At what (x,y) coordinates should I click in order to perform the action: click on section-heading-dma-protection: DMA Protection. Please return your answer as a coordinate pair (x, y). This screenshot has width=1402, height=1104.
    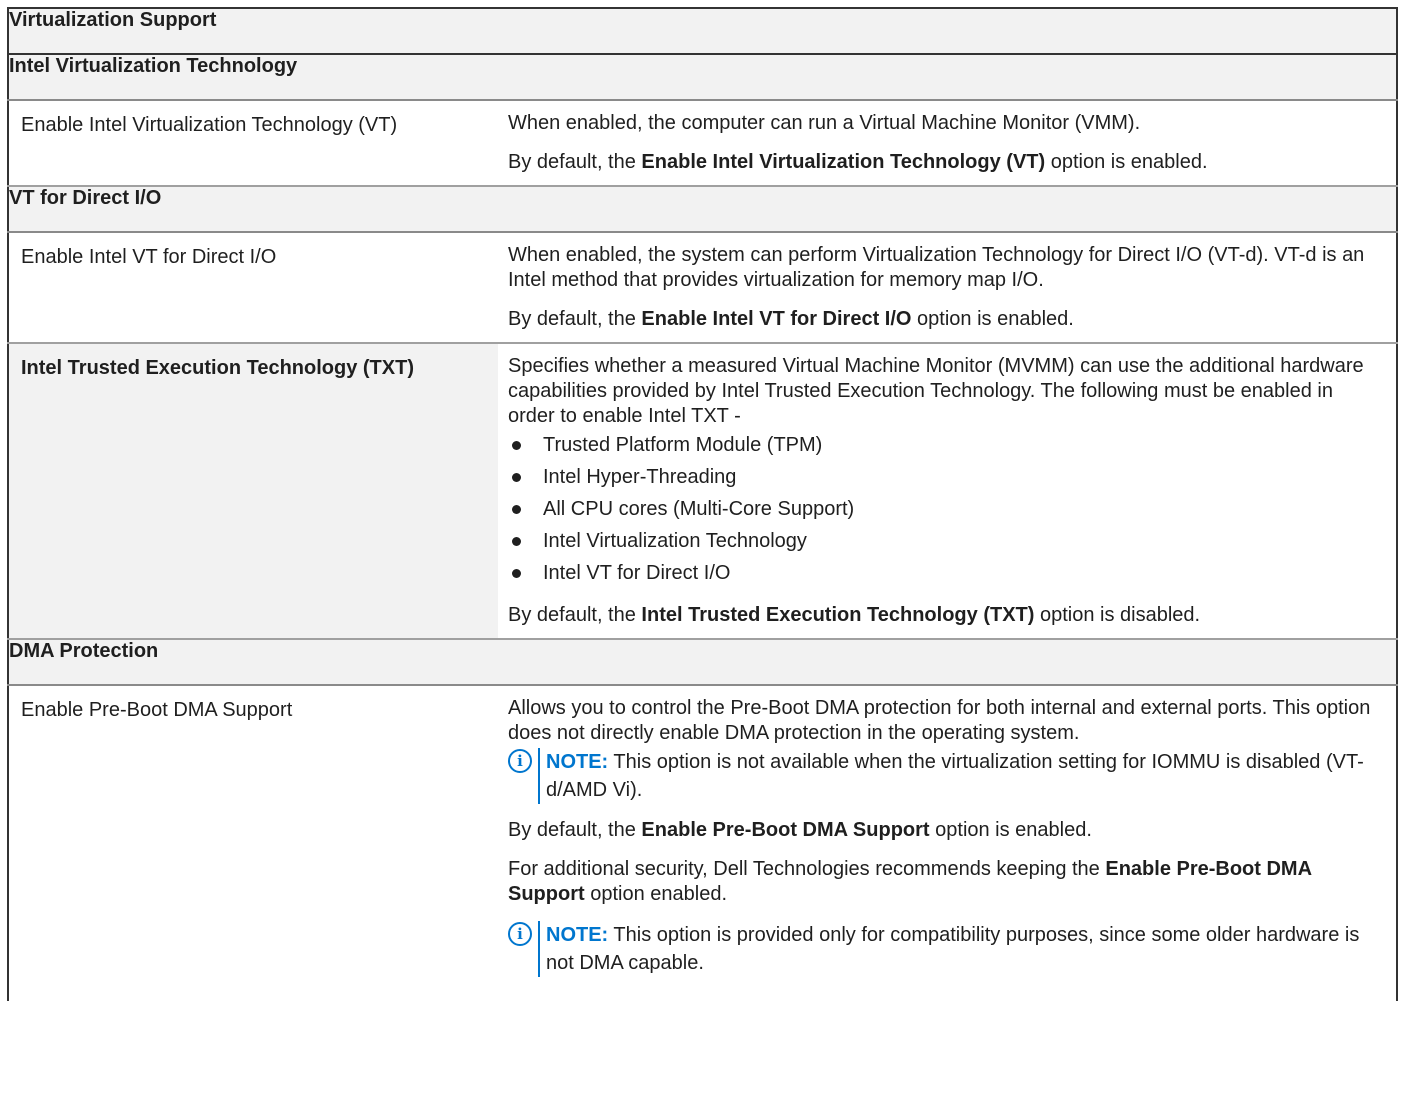
    Looking at the image, I should click on (703, 661).